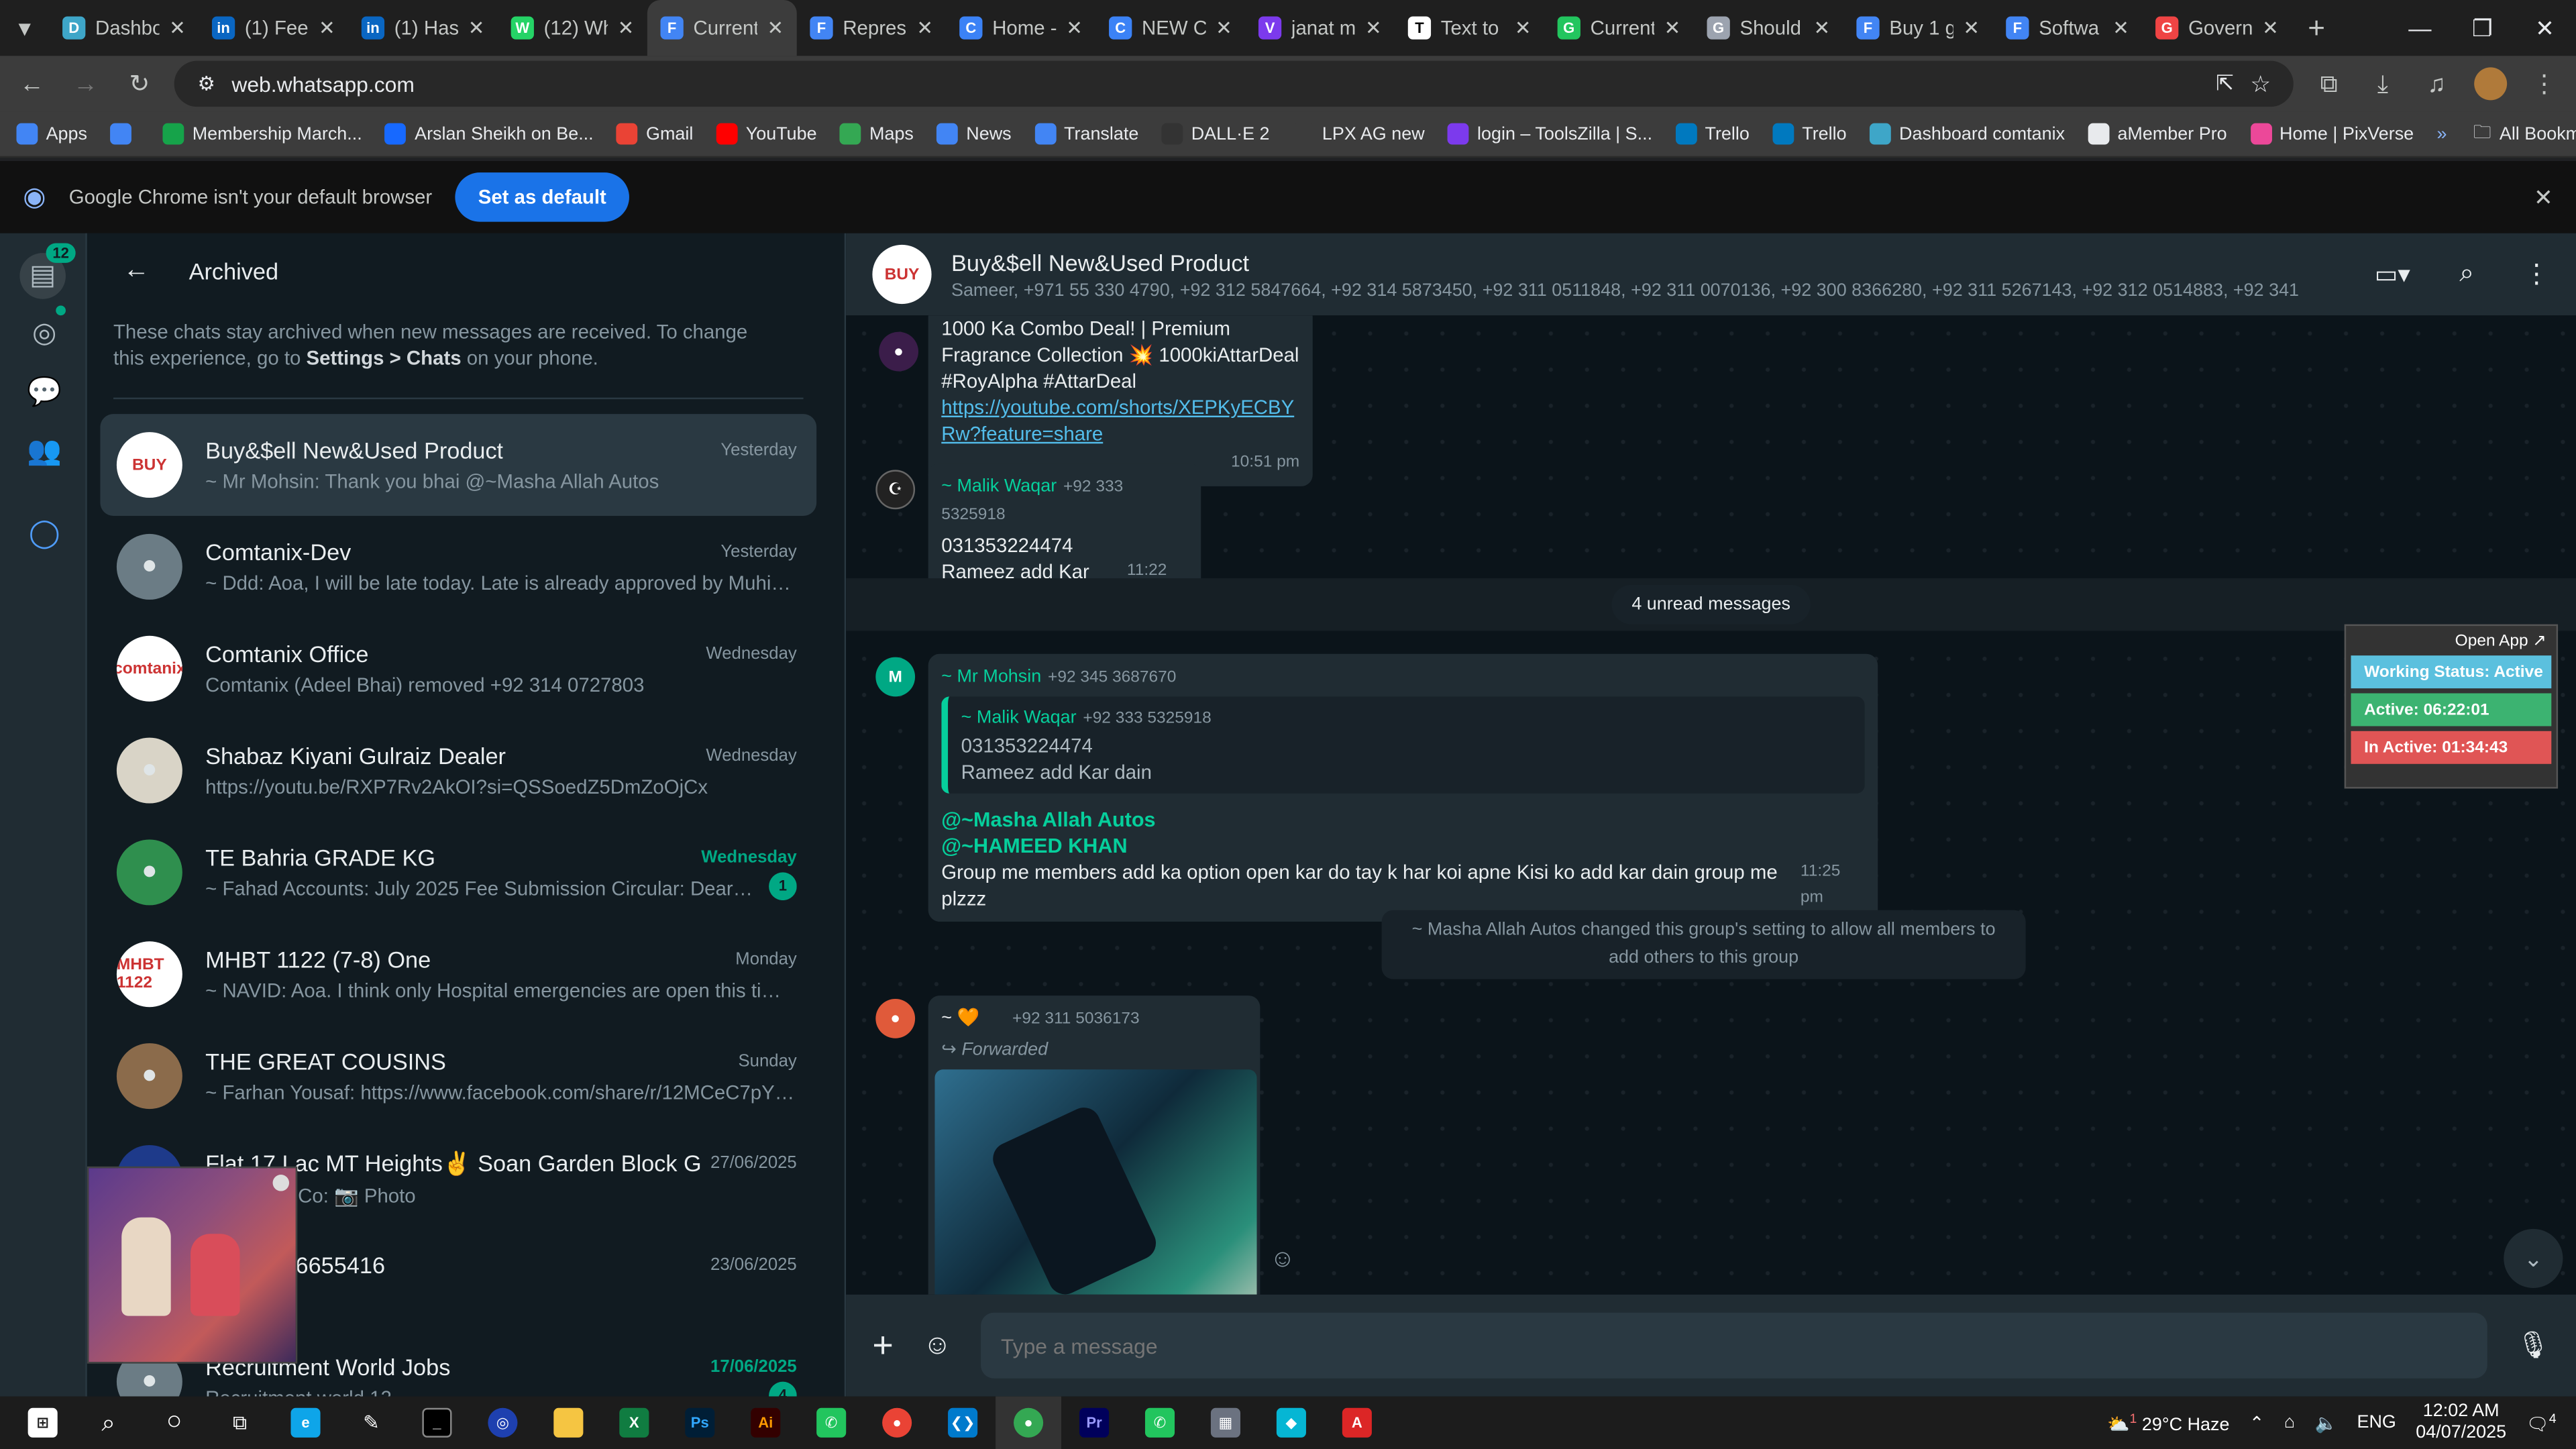  What do you see at coordinates (1170, 28) in the screenshot?
I see `browser-tab: C NEW C ✕` at bounding box center [1170, 28].